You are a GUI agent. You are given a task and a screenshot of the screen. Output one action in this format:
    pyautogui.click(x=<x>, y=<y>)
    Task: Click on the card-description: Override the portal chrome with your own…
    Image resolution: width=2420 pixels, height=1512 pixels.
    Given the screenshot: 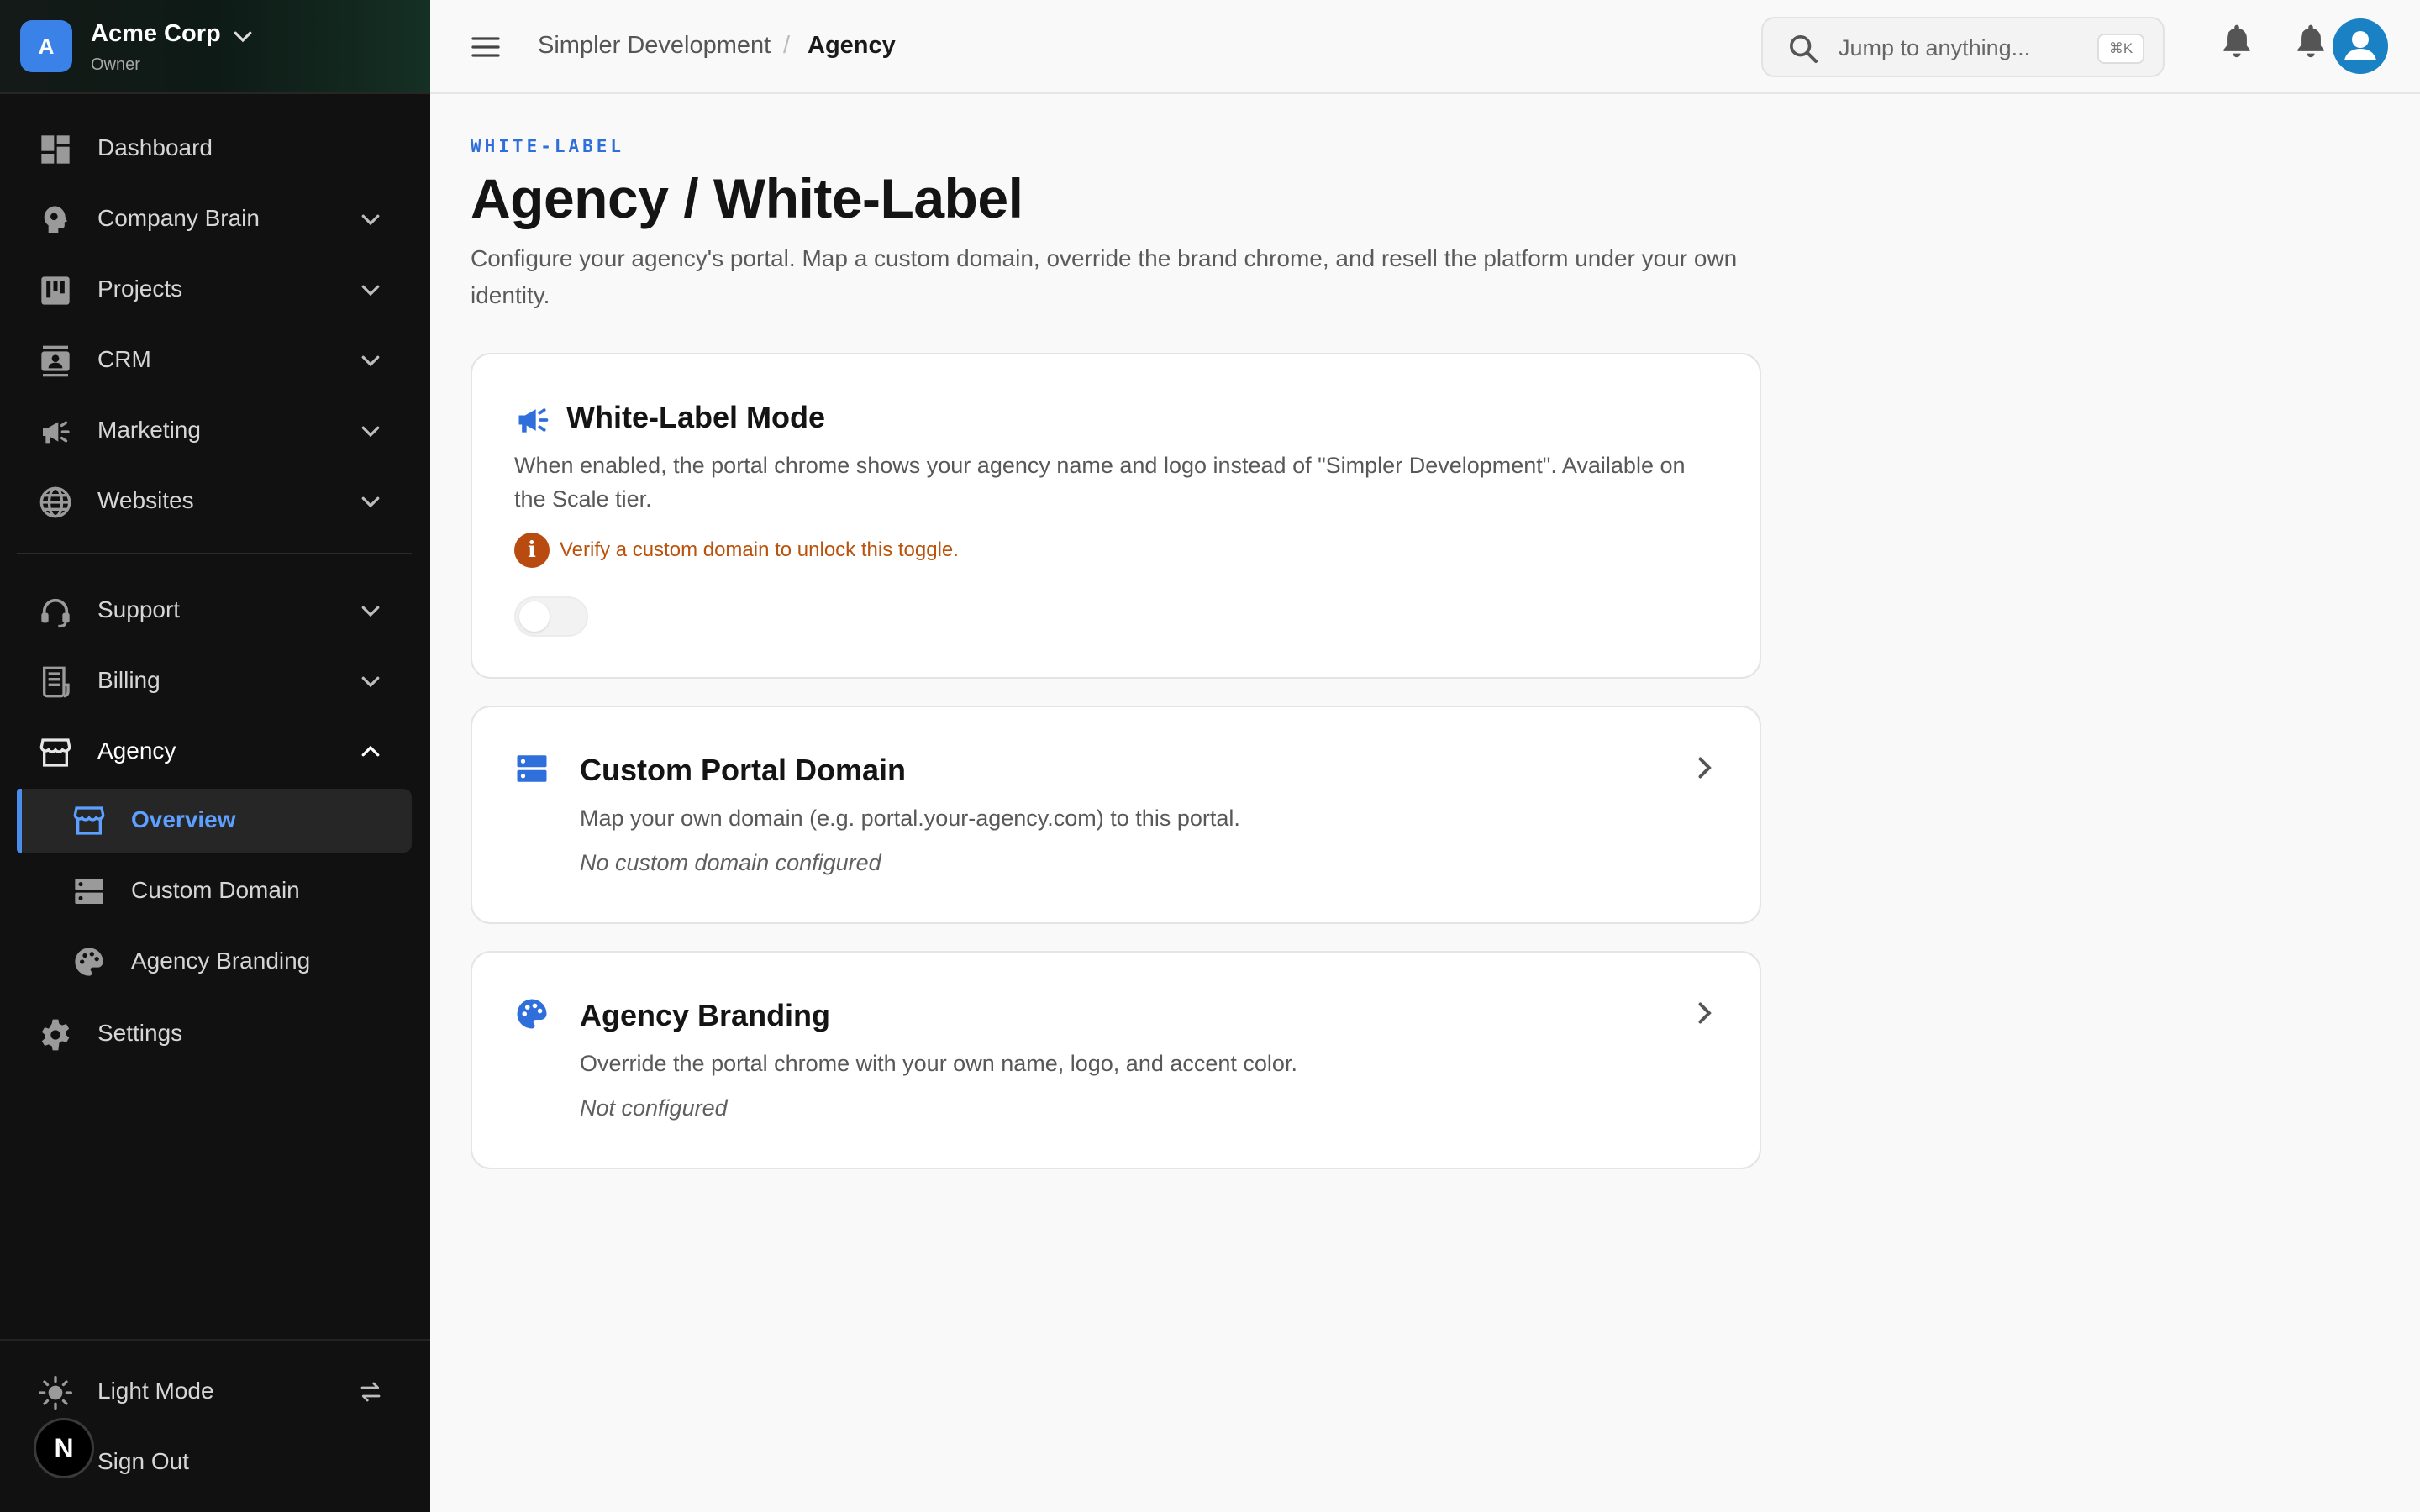 What is the action you would take?
    pyautogui.click(x=938, y=1063)
    